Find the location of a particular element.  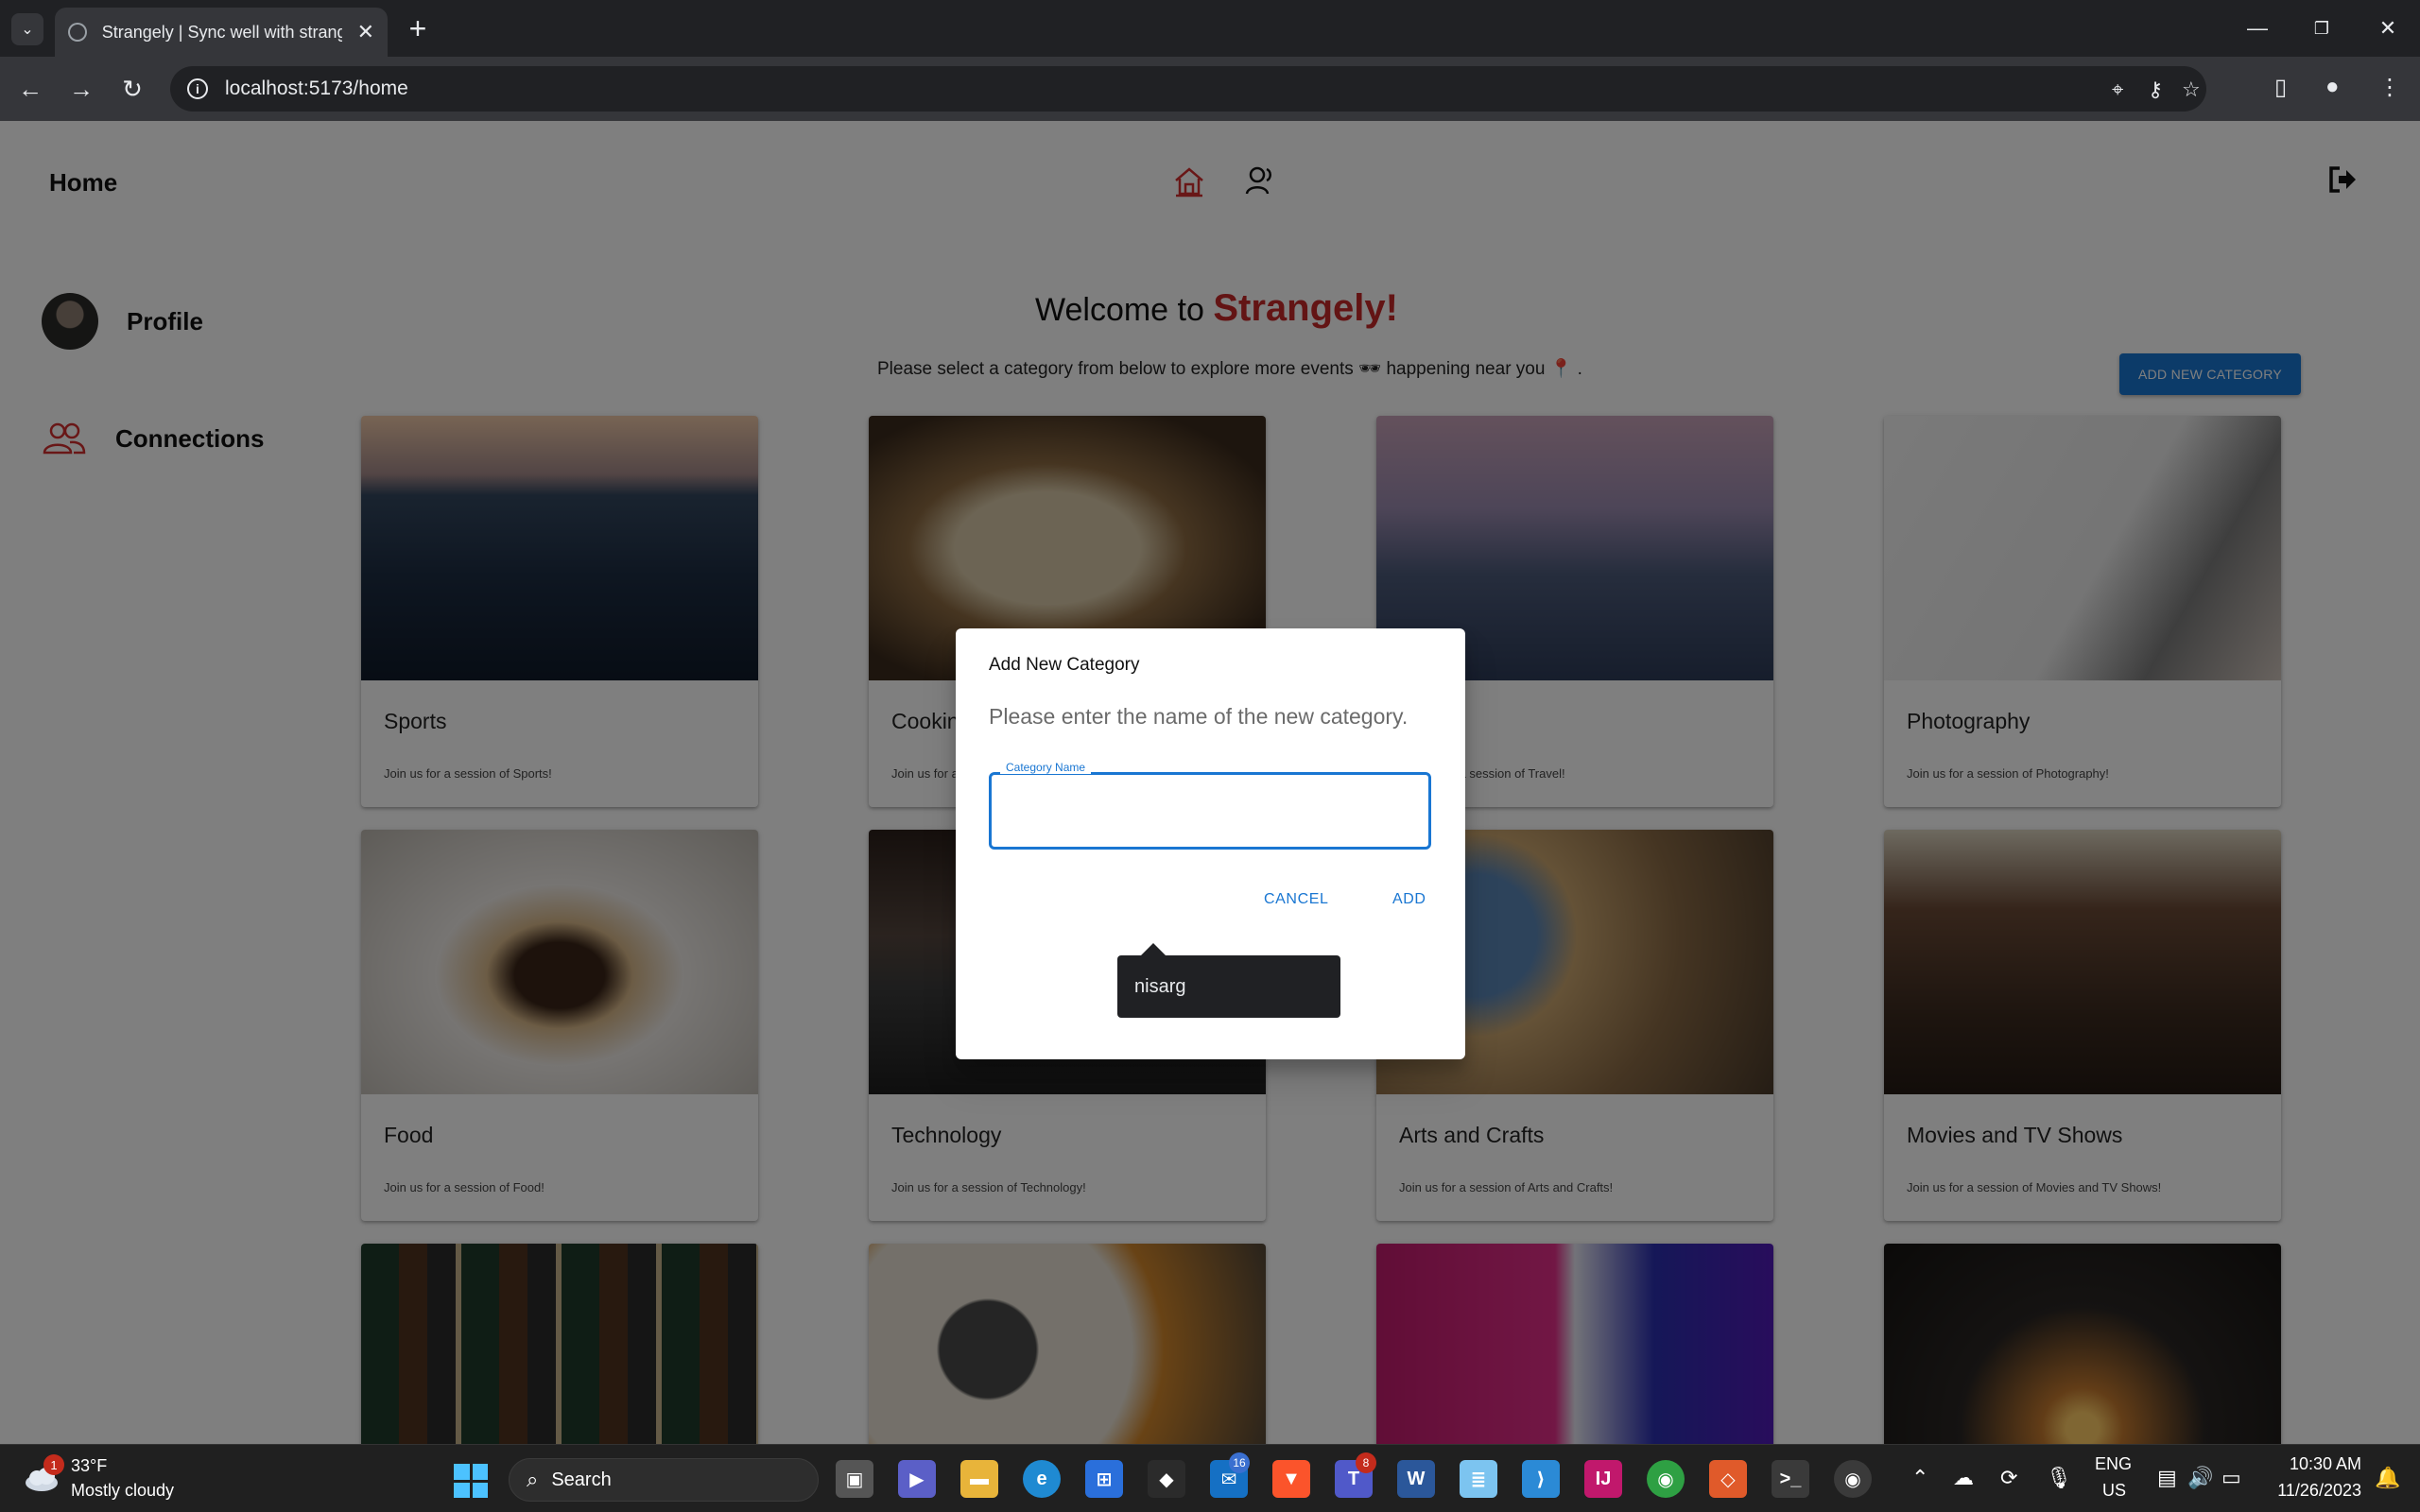

word-icon: W is located at coordinates (1416, 1479).